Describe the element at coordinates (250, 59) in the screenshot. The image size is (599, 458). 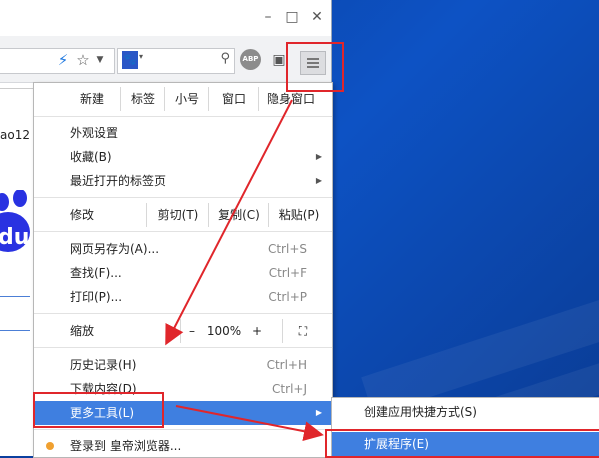
I see `adblock-icon: ABP` at that location.